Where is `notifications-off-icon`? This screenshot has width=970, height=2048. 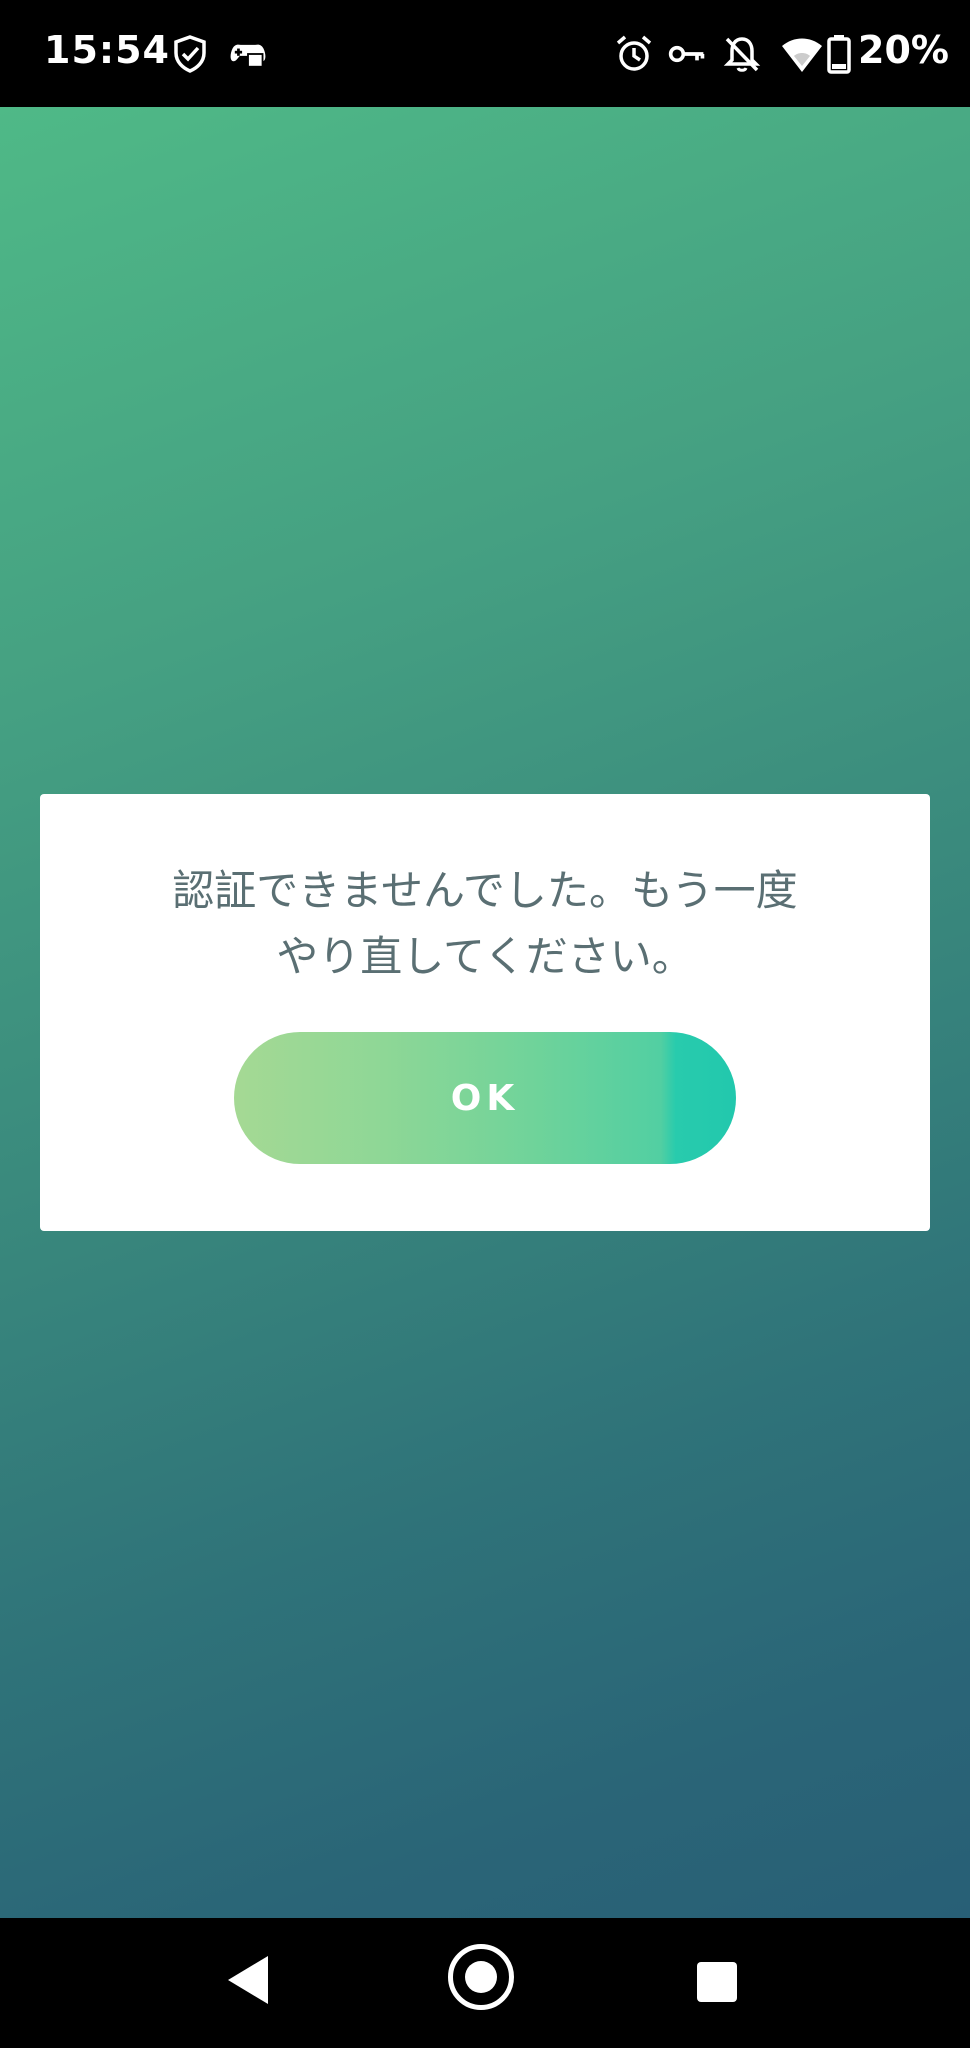
notifications-off-icon is located at coordinates (742, 54).